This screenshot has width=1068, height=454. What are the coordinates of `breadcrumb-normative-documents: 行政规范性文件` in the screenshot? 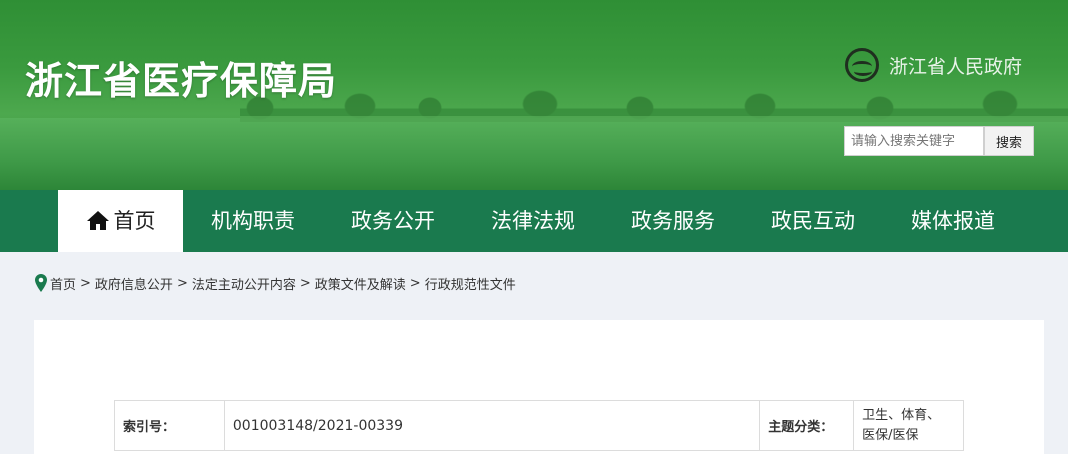 It's located at (470, 283).